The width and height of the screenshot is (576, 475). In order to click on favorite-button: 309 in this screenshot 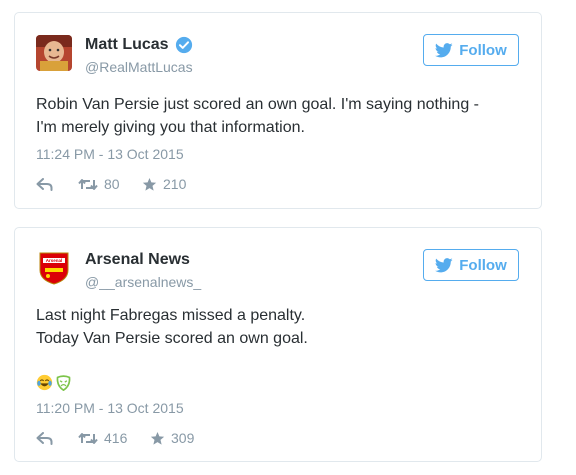, I will do `click(172, 438)`.